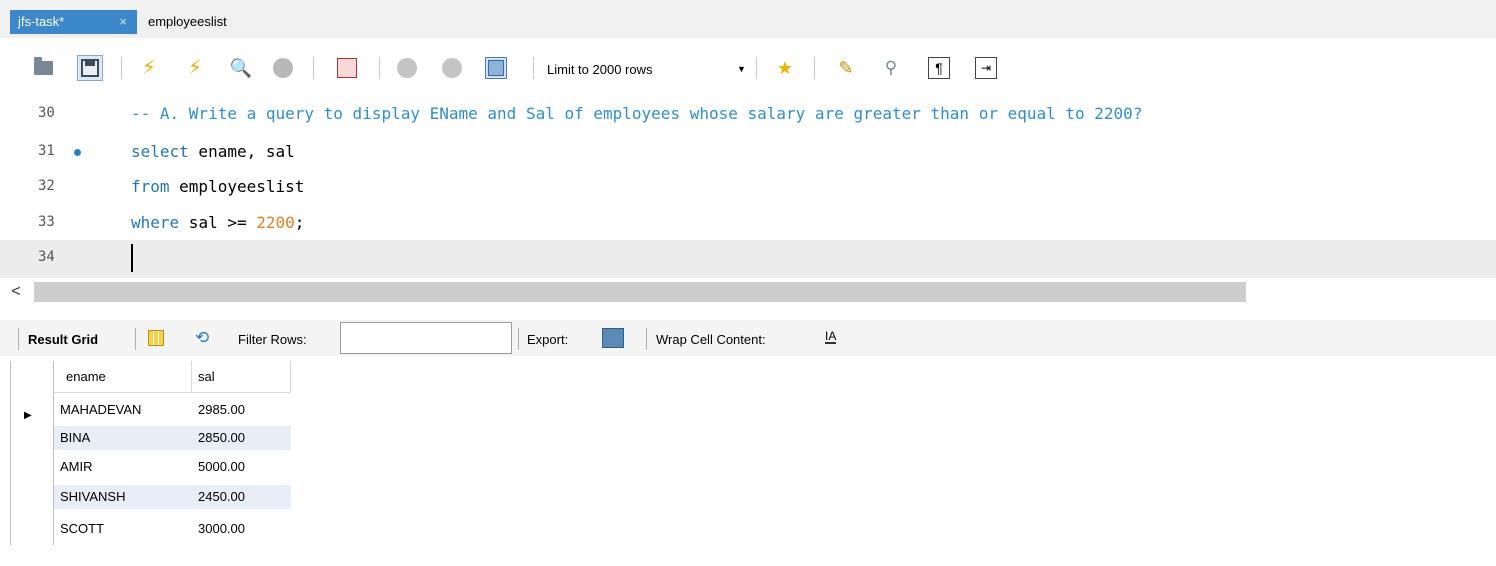 This screenshot has height=566, width=1496. What do you see at coordinates (748, 67) in the screenshot?
I see `sql-editor-toolbar: ⚡ ⚡ 🔍 Limit to 2000 rows ▼ ★ ✎ ⚲ ¶ ⇥` at bounding box center [748, 67].